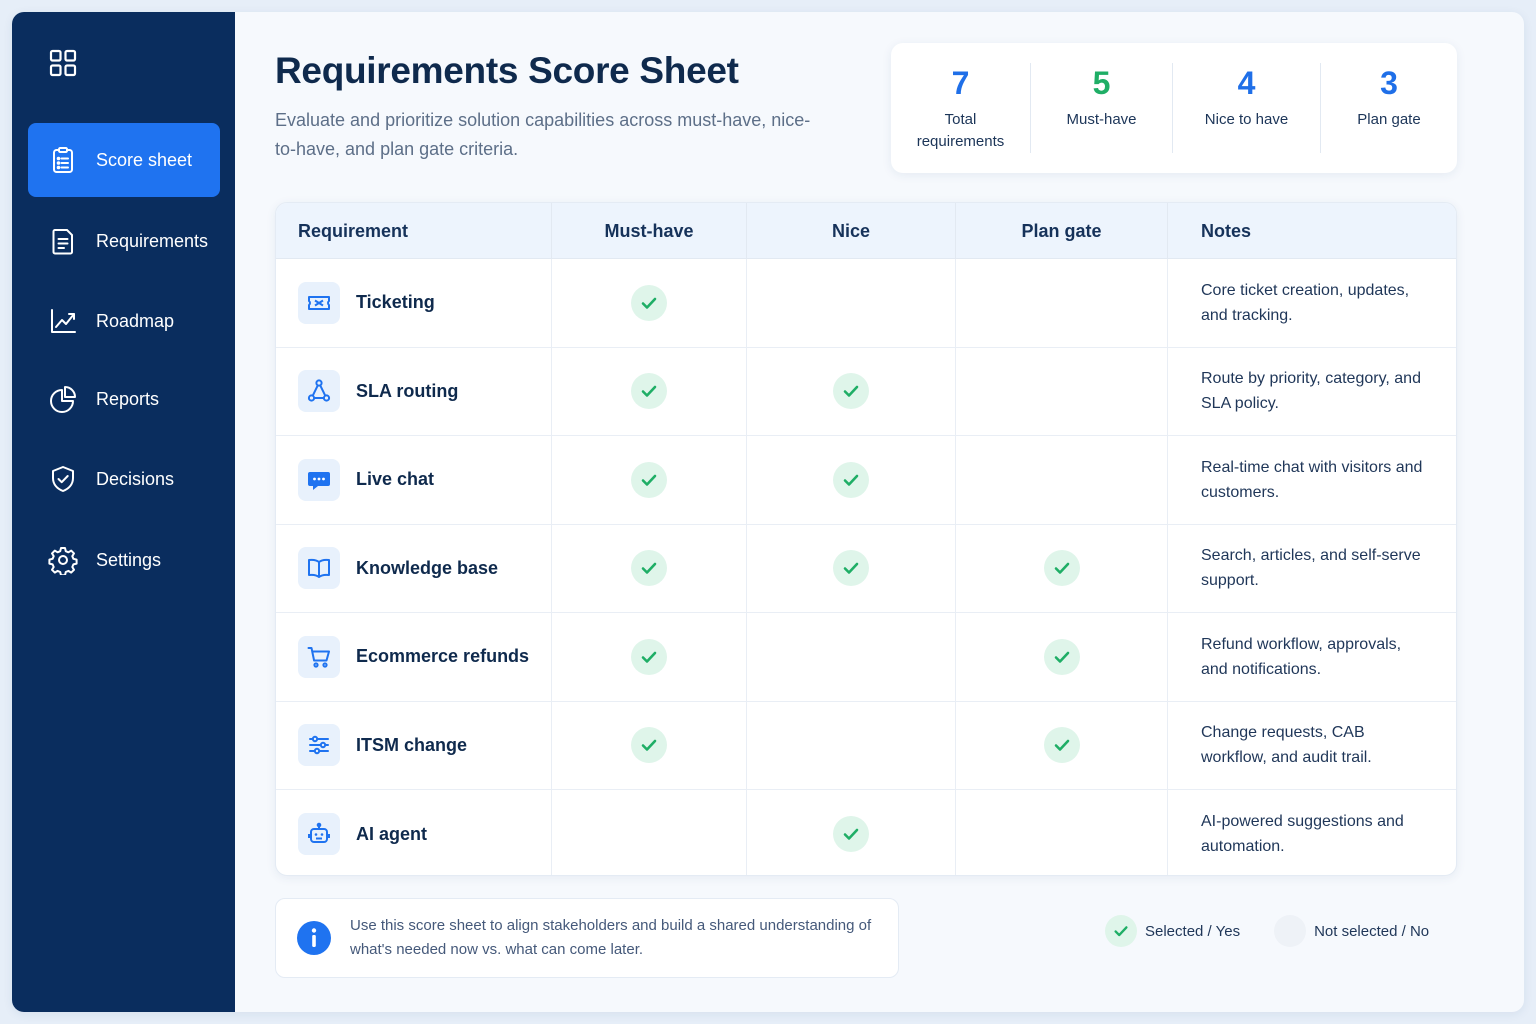 The image size is (1536, 1024). I want to click on column-header-must-have: Must-have, so click(648, 231).